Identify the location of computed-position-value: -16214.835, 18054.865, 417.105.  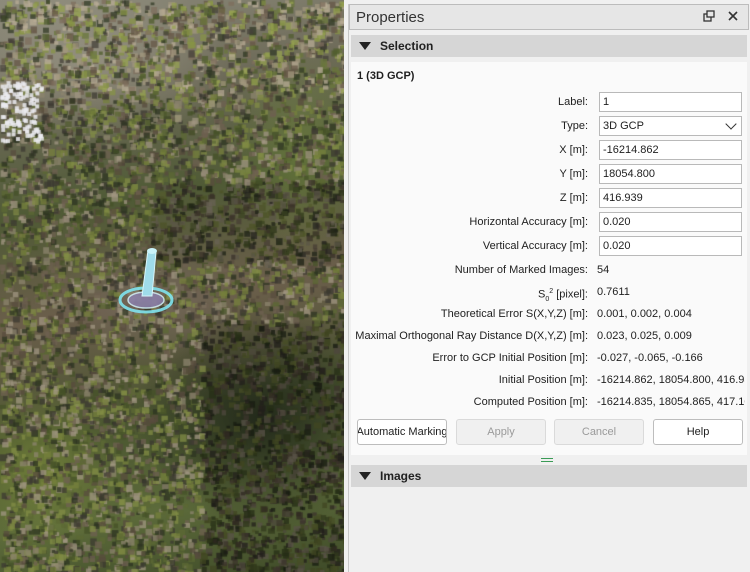
(671, 402).